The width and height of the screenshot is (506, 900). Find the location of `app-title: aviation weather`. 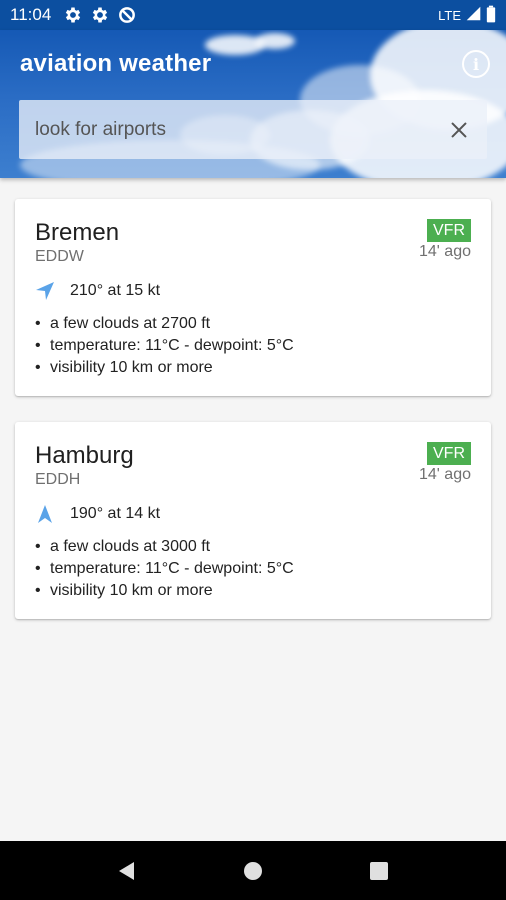

app-title: aviation weather is located at coordinates (116, 63).